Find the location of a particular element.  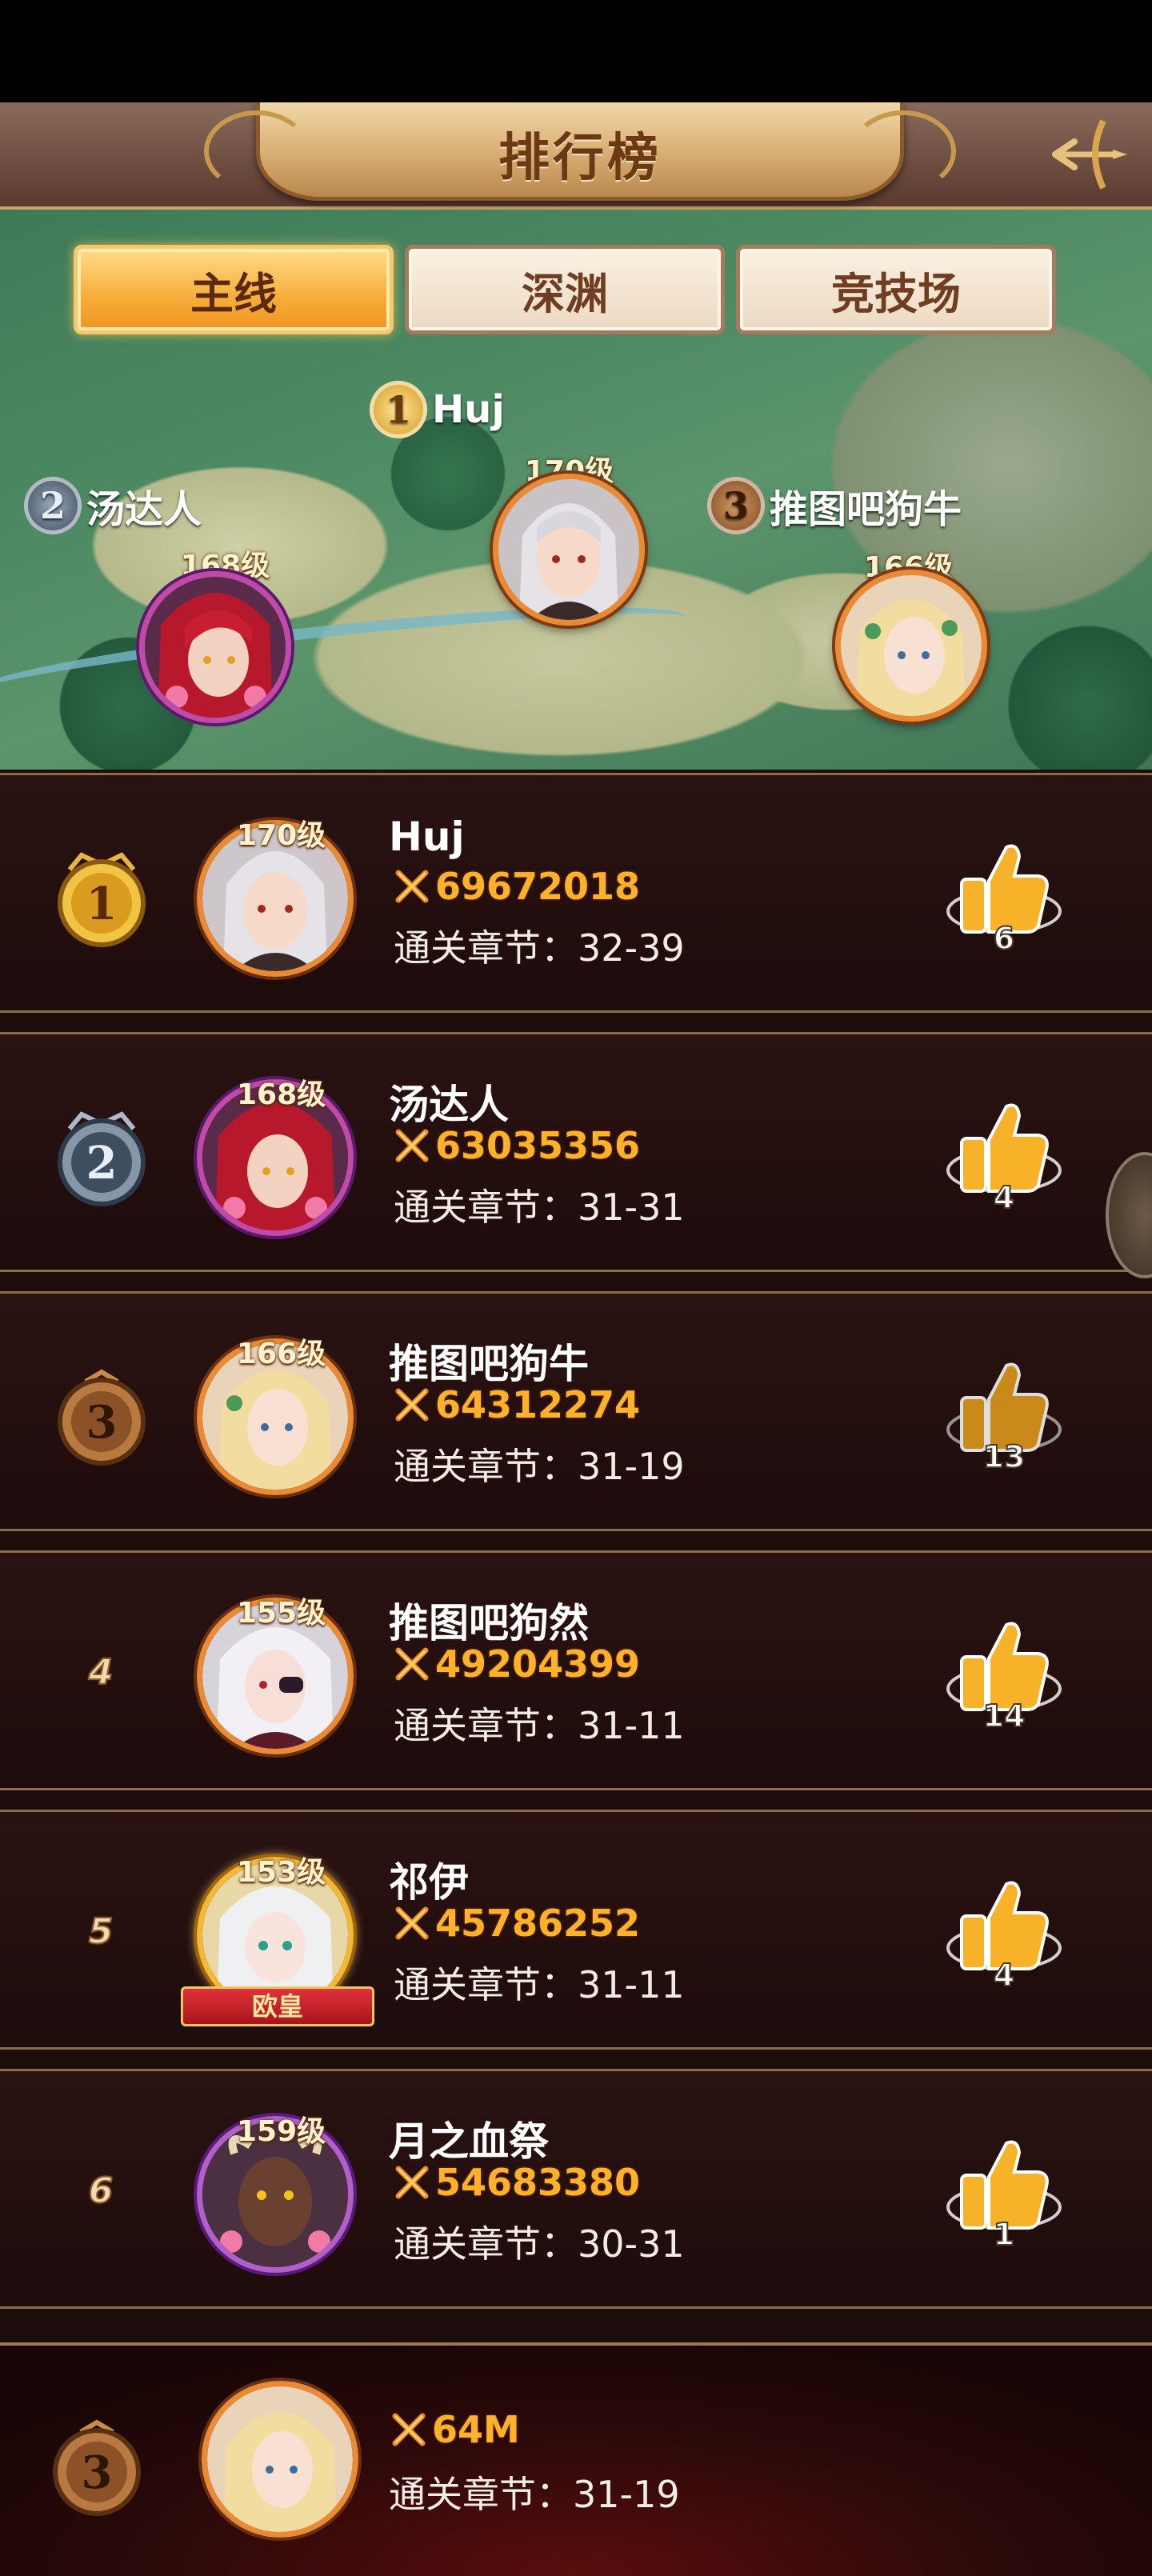

player-level: 170级 is located at coordinates (281, 835).